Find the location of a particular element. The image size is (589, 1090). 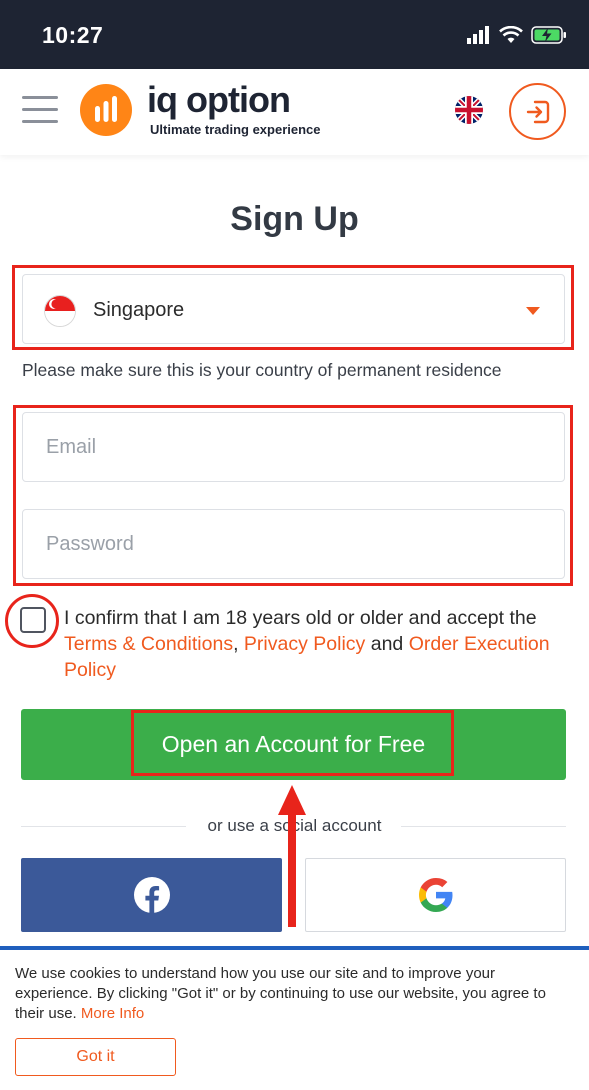

site-header: iq option Ultimate trading experience is located at coordinates (294, 112).